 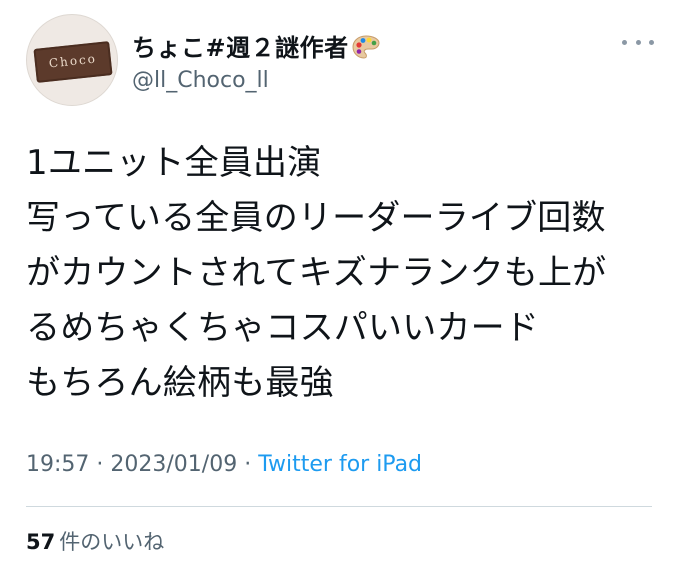 I want to click on avatar-text: Choco, so click(x=73, y=61).